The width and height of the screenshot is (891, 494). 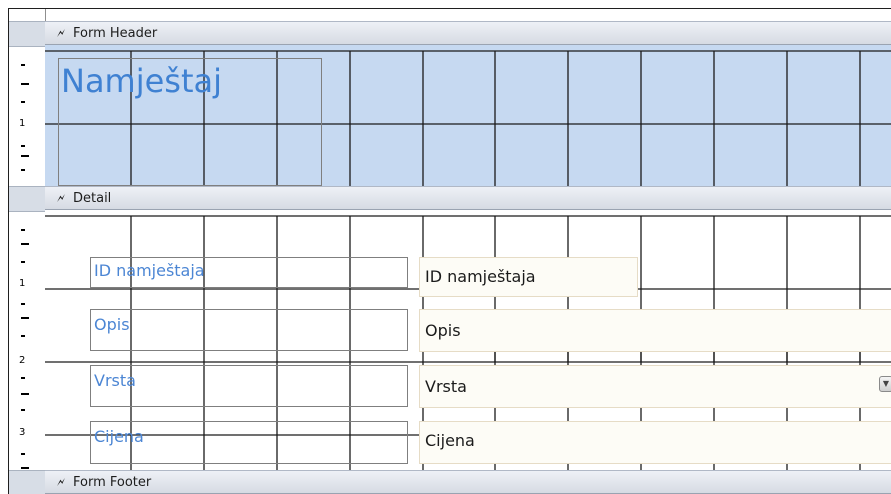 I want to click on detail-bar: 🗲 Detail, so click(x=468, y=198).